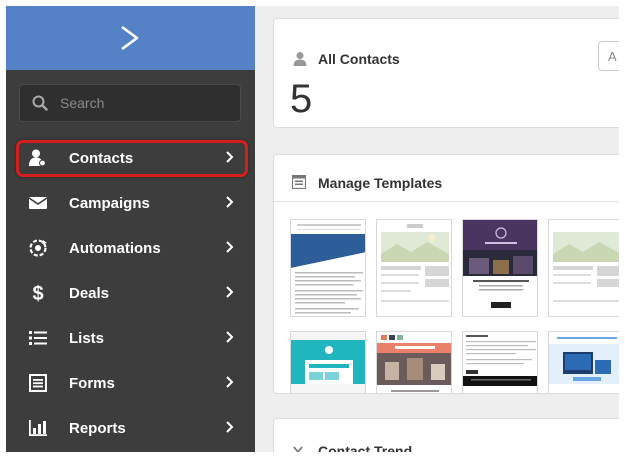 This screenshot has width=625, height=458. I want to click on search-box, so click(130, 103).